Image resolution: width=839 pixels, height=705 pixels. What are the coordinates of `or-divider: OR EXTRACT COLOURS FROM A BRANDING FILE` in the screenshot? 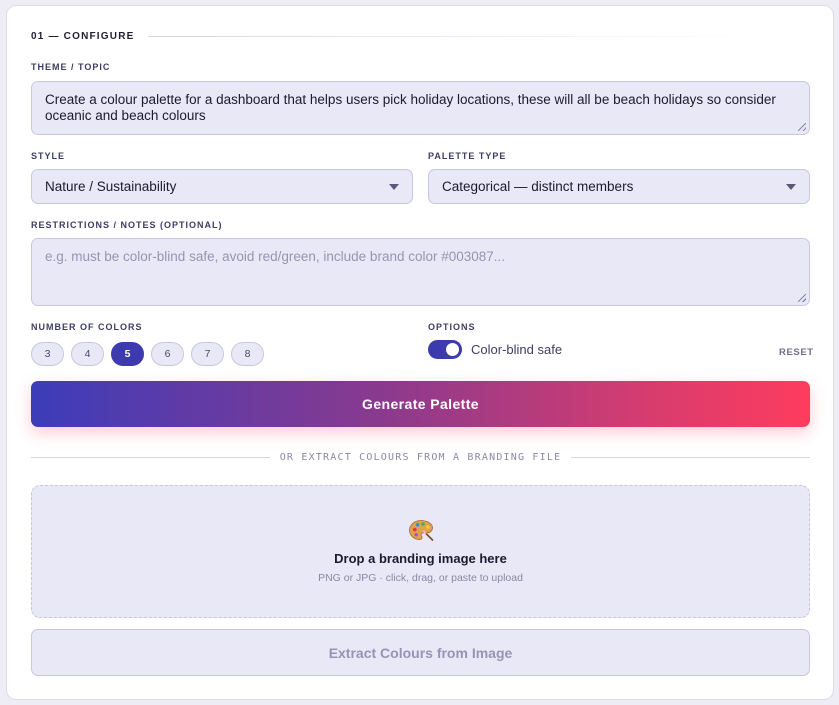 It's located at (421, 457).